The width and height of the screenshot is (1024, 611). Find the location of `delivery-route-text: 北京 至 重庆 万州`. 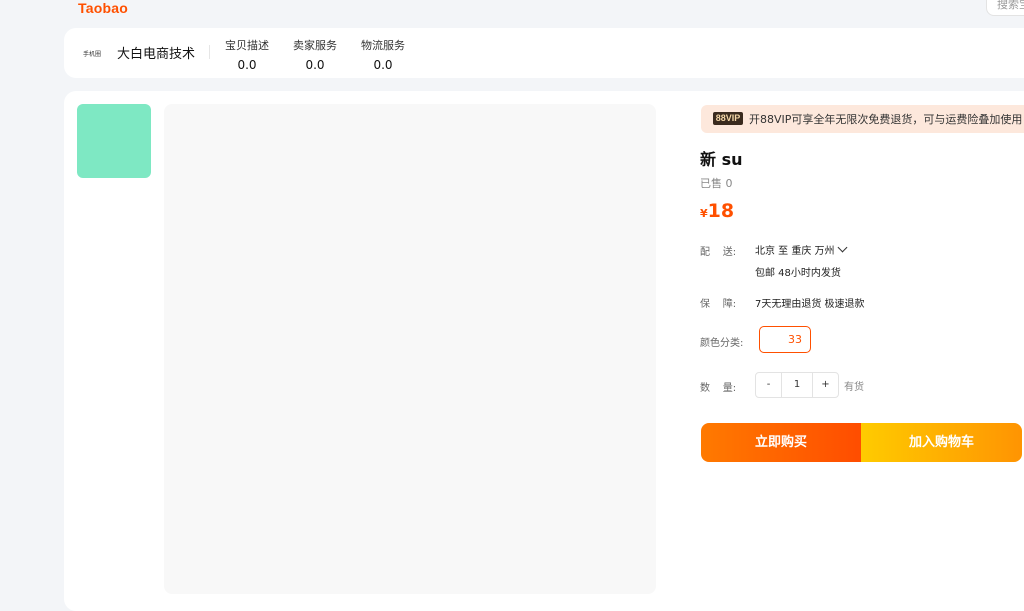

delivery-route-text: 北京 至 重庆 万州 is located at coordinates (795, 251).